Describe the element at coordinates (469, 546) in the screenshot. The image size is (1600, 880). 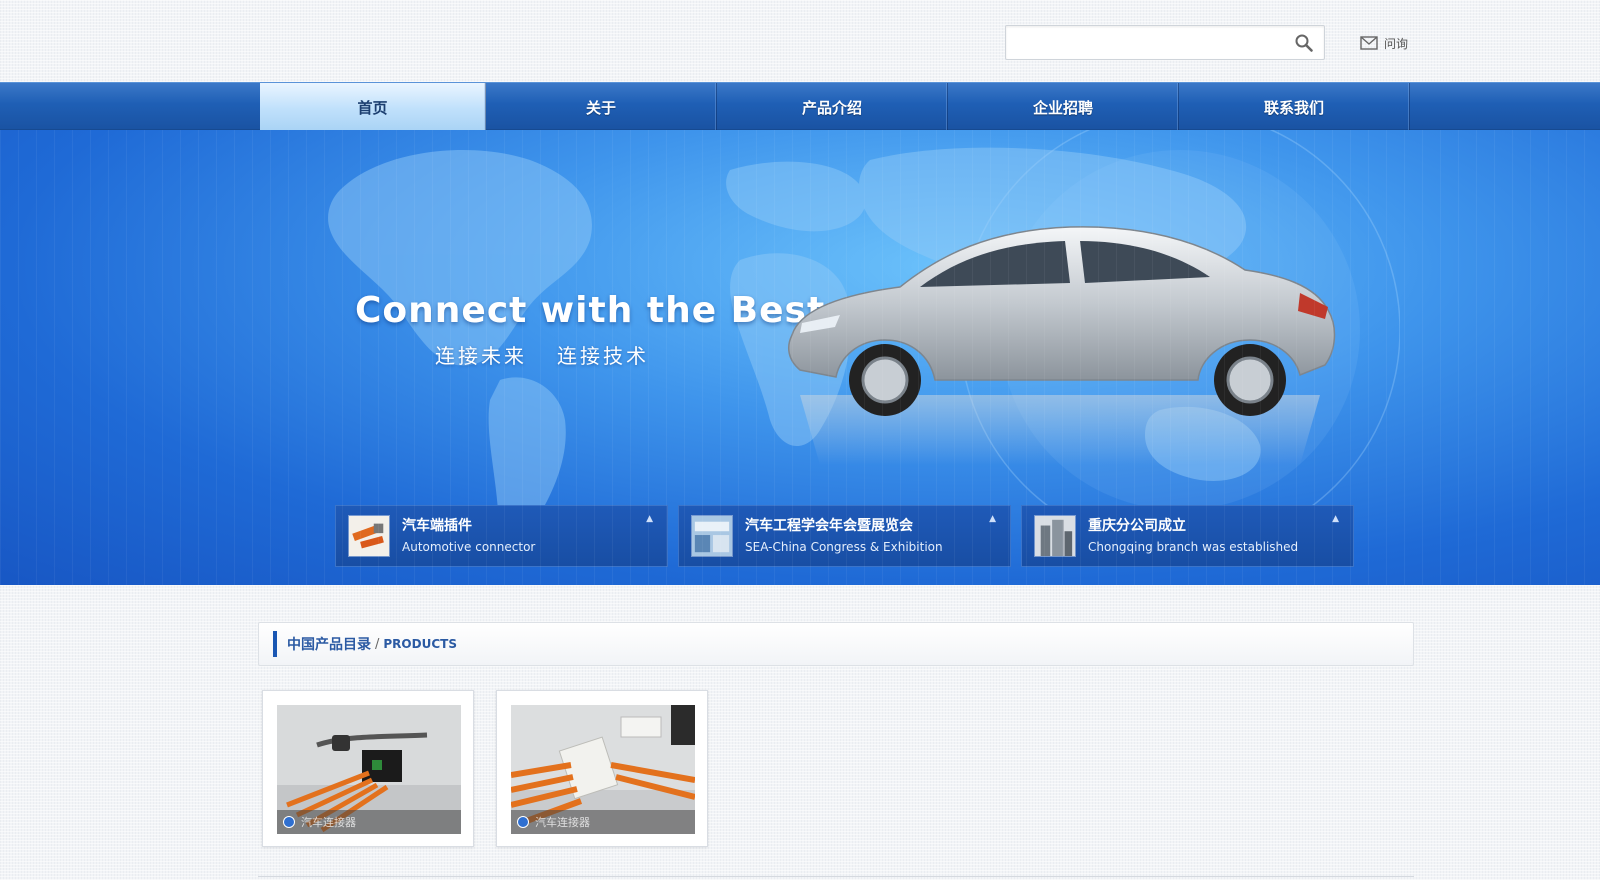
I see `news-subtitle: Automotive connector` at that location.